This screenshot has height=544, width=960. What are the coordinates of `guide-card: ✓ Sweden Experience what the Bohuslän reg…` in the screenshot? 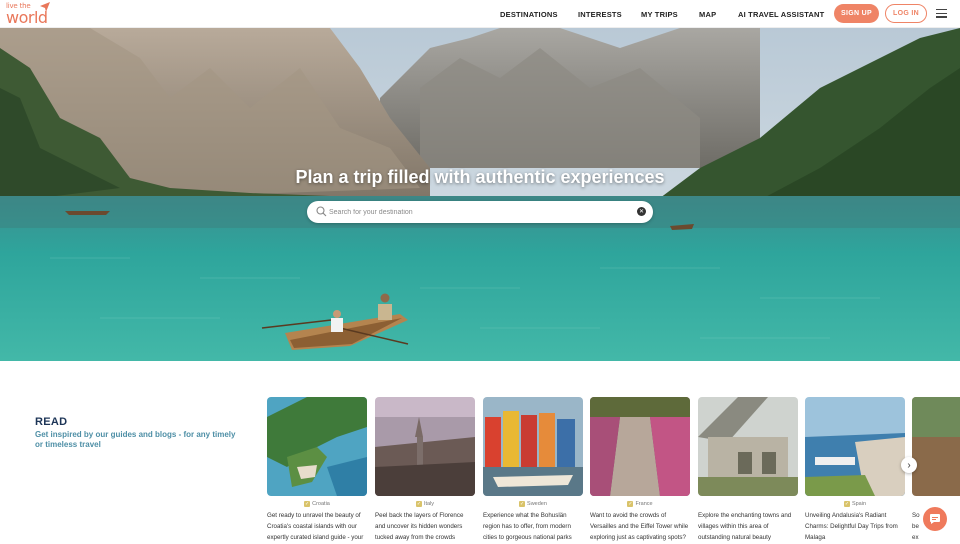 It's located at (533, 470).